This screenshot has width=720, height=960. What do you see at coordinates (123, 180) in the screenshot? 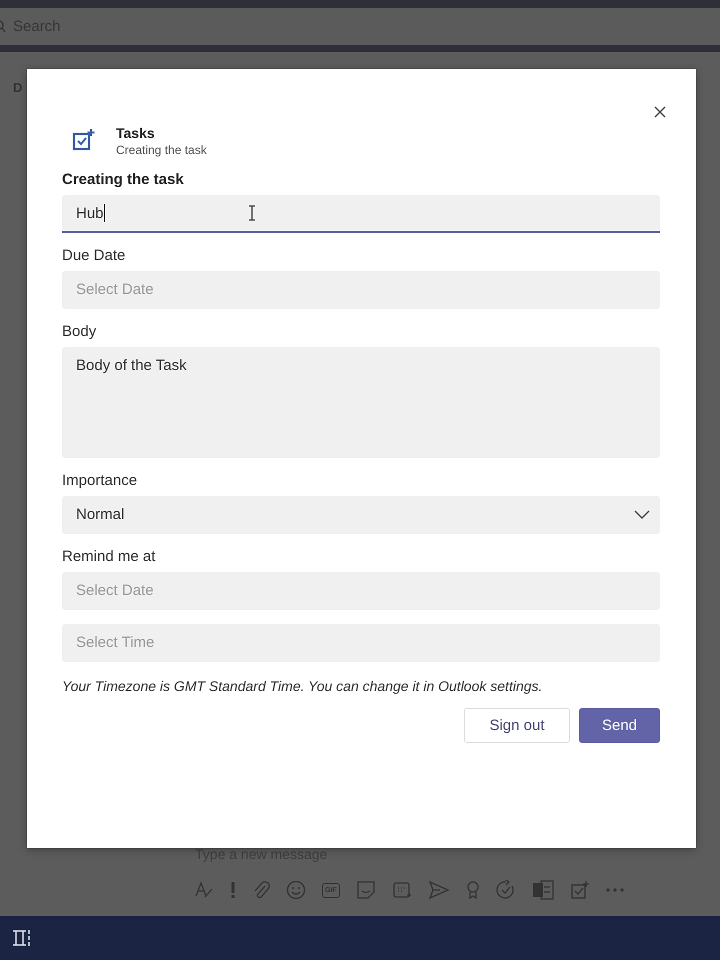
I see `field-label: Creating the task` at bounding box center [123, 180].